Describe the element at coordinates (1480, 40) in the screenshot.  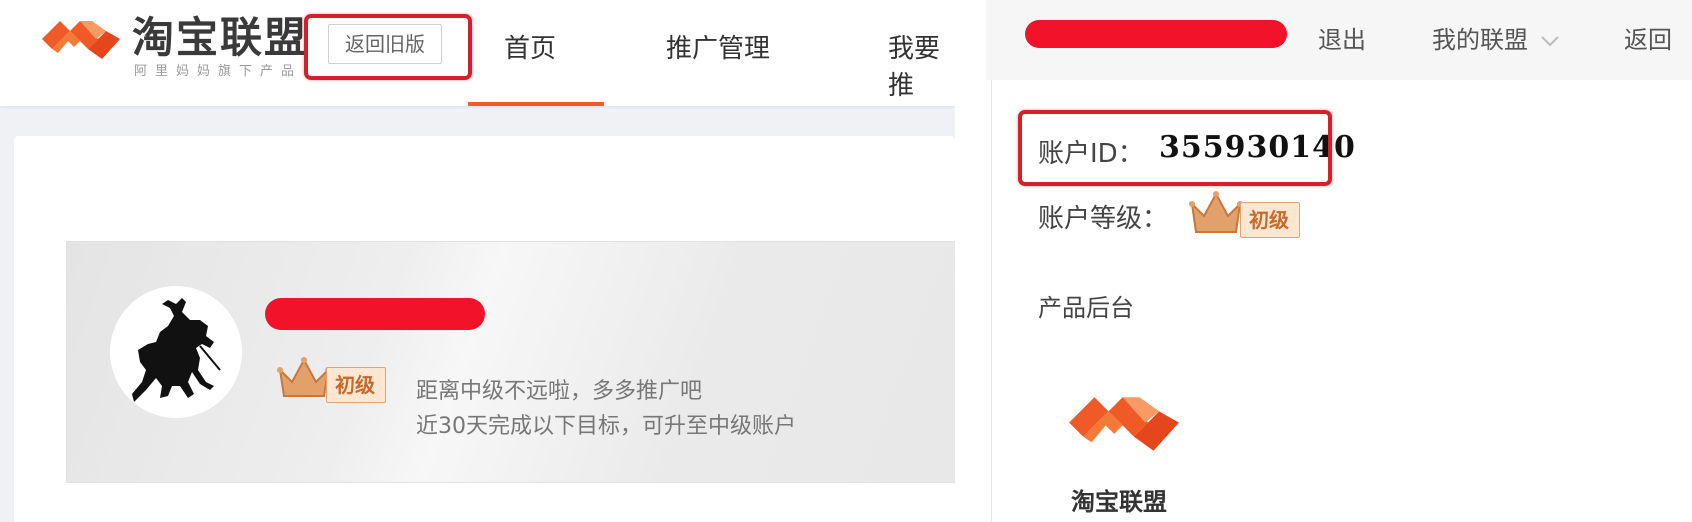
I see `my-union-label: 我的联盟` at that location.